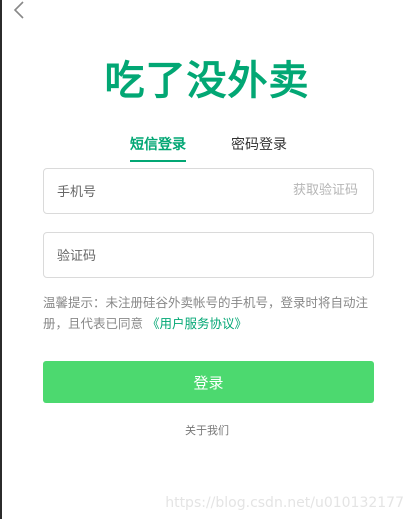 Image resolution: width=414 pixels, height=519 pixels. I want to click on tab-password-login: 密码登录, so click(259, 147).